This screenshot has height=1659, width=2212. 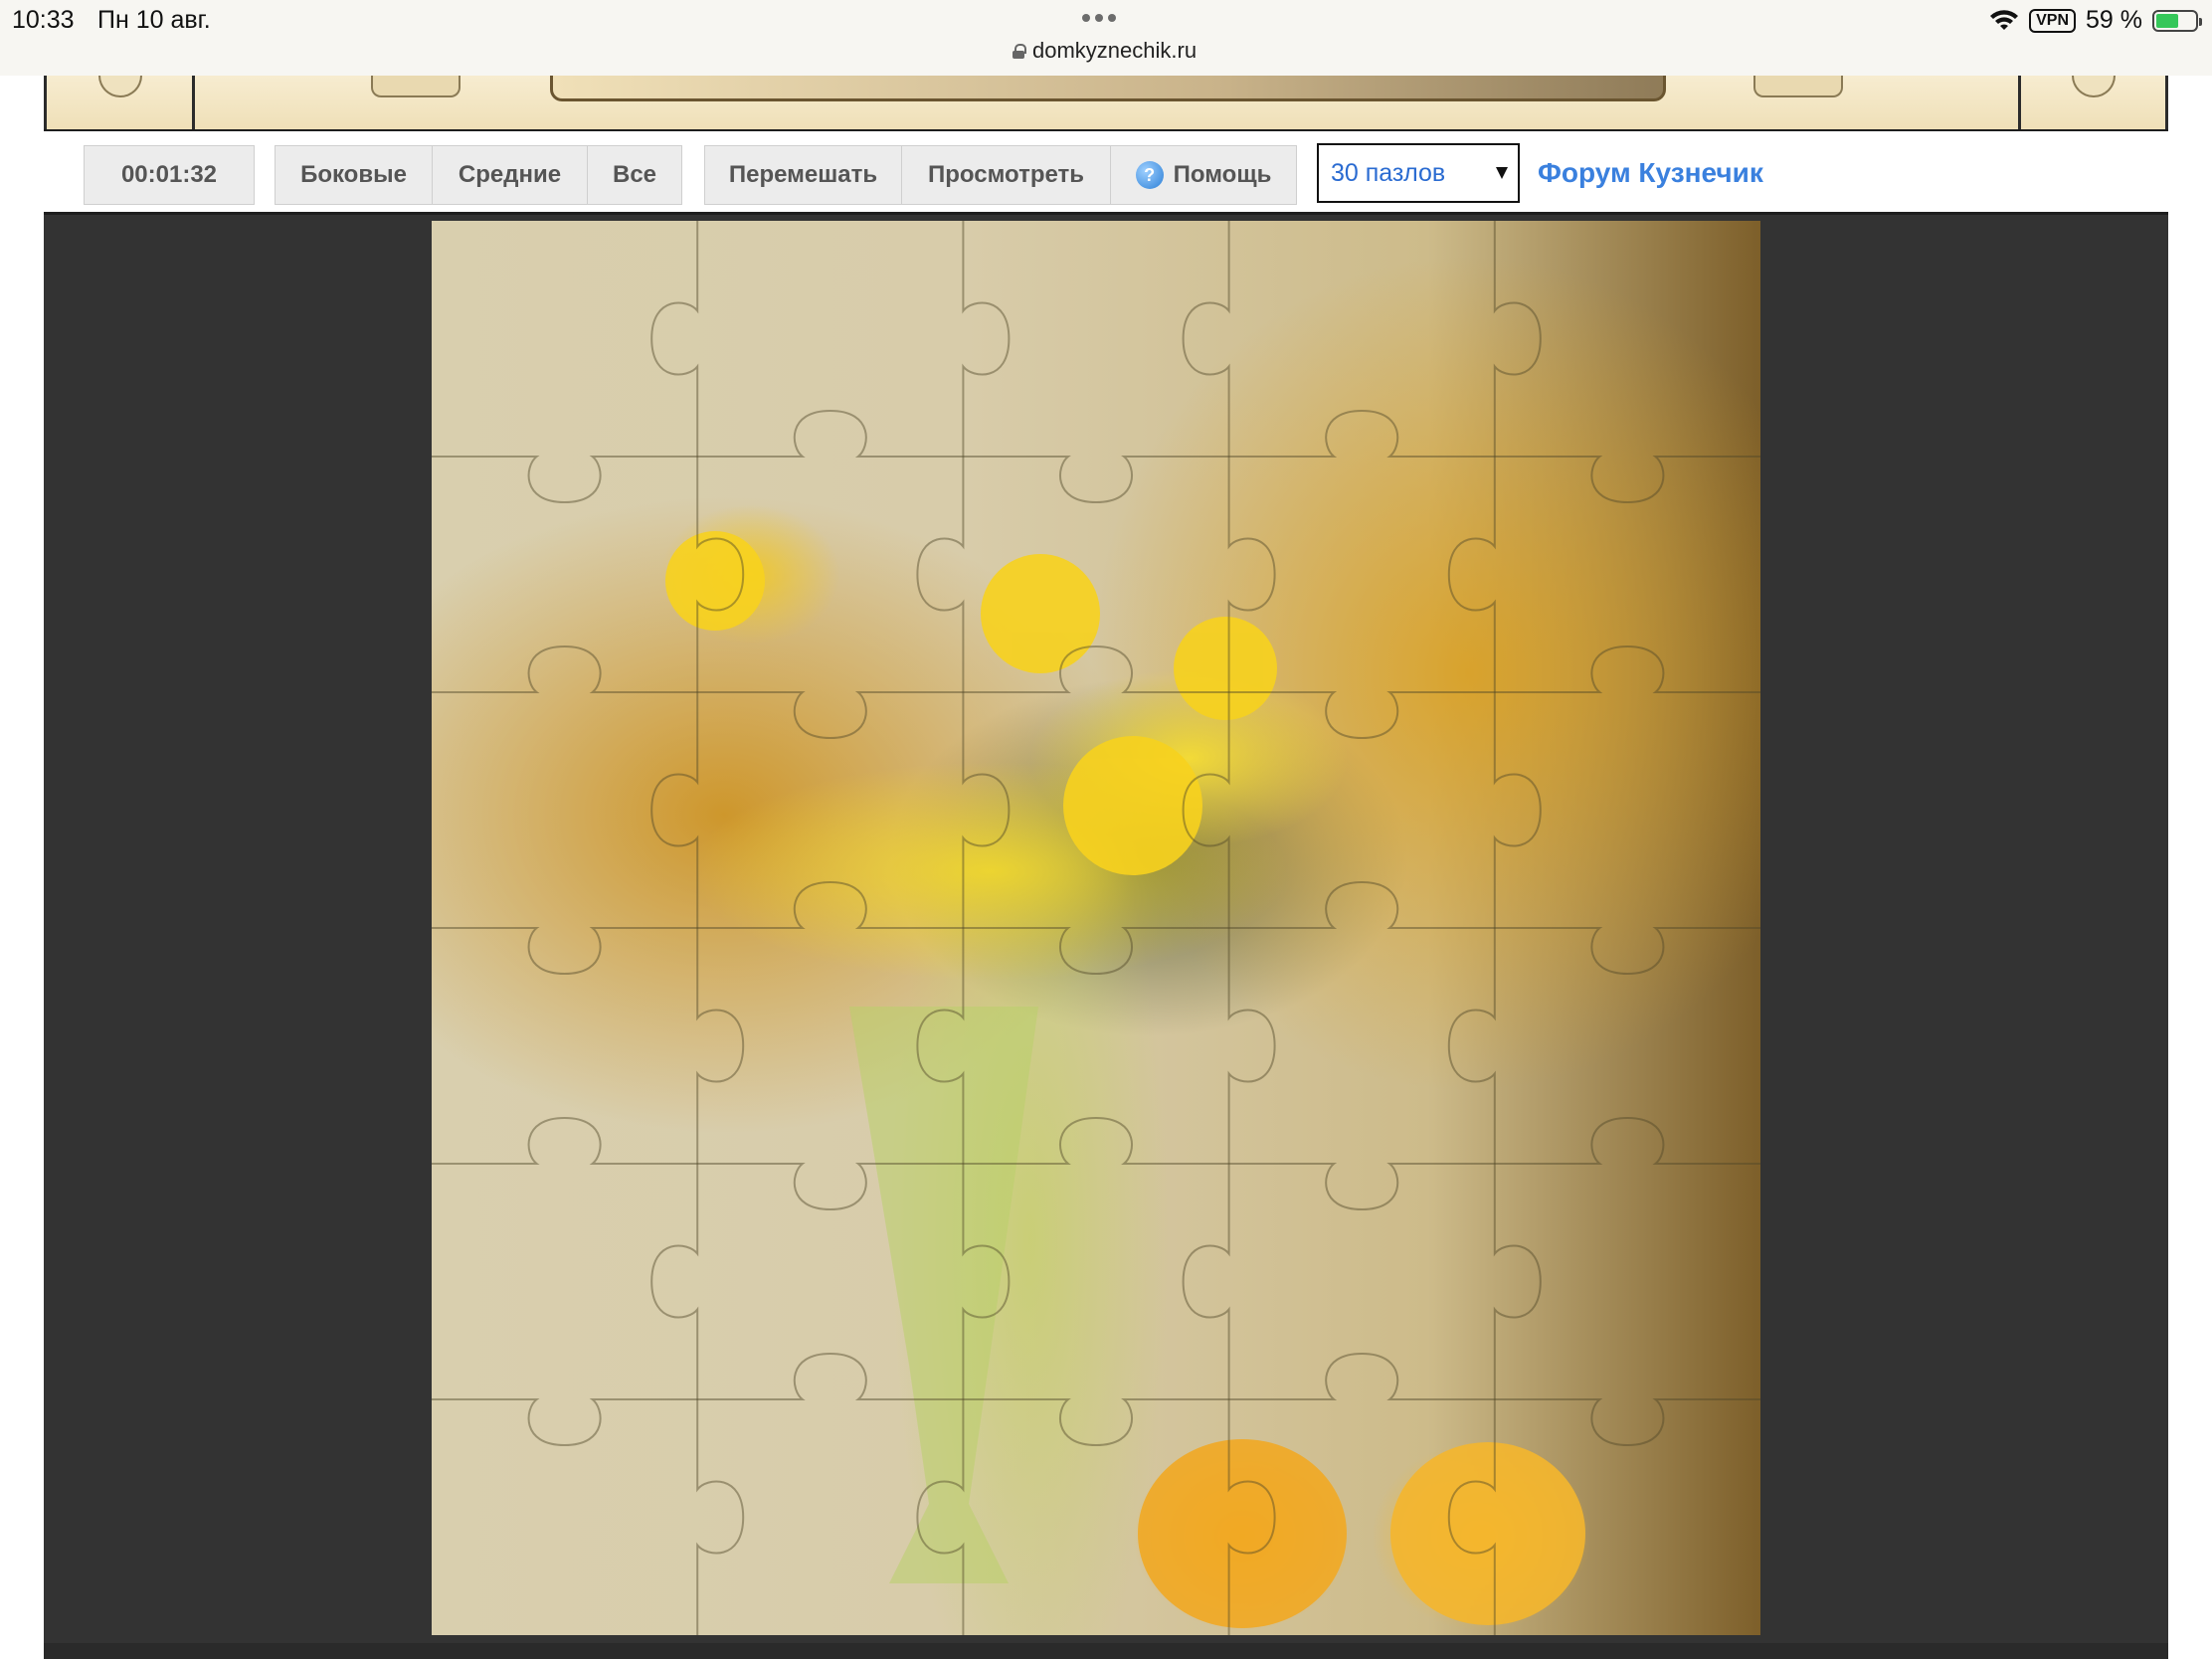 What do you see at coordinates (943, 1295) in the screenshot?
I see `vase-shape` at bounding box center [943, 1295].